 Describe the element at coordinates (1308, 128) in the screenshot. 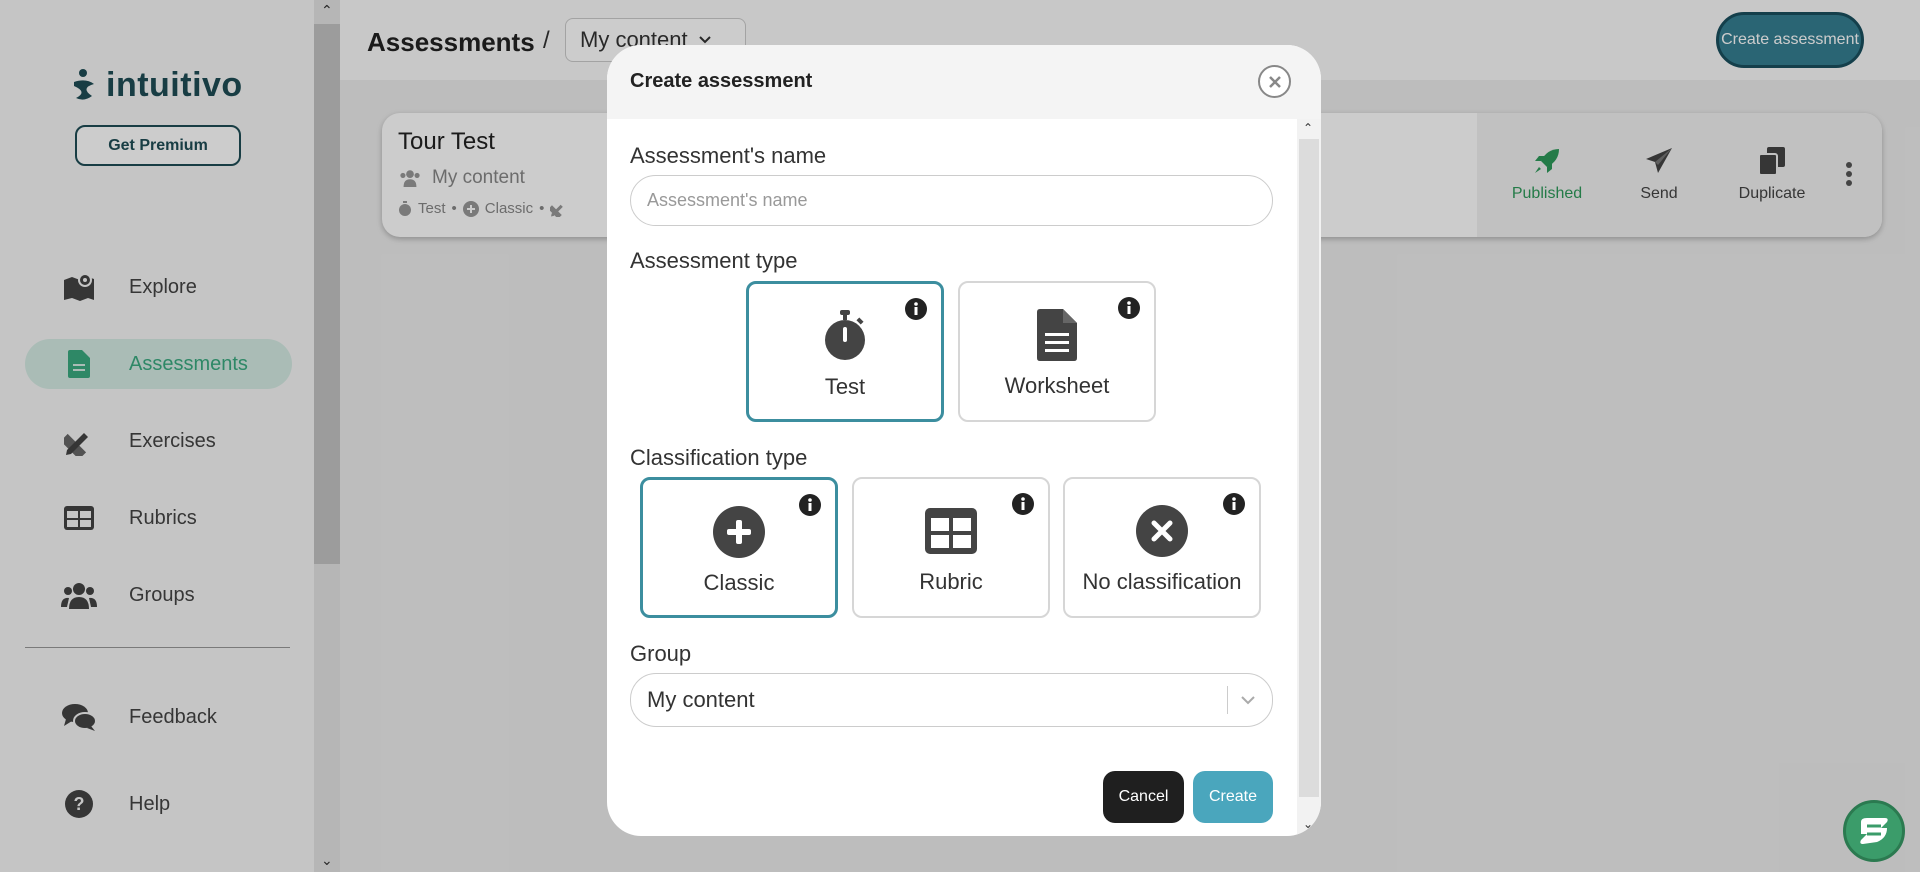

I see `chevron-up-icon: ⌃` at that location.